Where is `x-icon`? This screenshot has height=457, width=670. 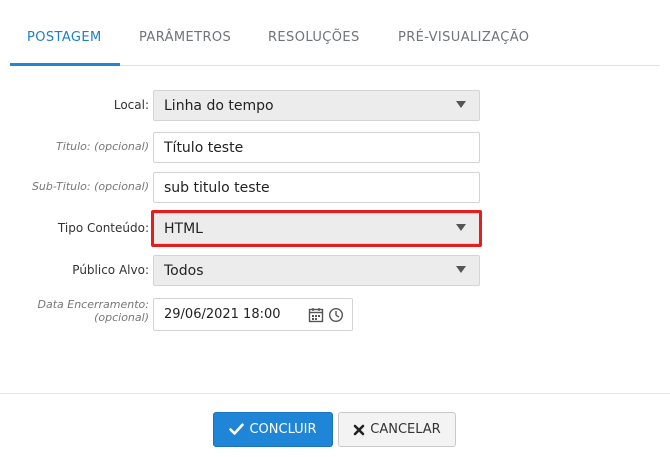 x-icon is located at coordinates (359, 430).